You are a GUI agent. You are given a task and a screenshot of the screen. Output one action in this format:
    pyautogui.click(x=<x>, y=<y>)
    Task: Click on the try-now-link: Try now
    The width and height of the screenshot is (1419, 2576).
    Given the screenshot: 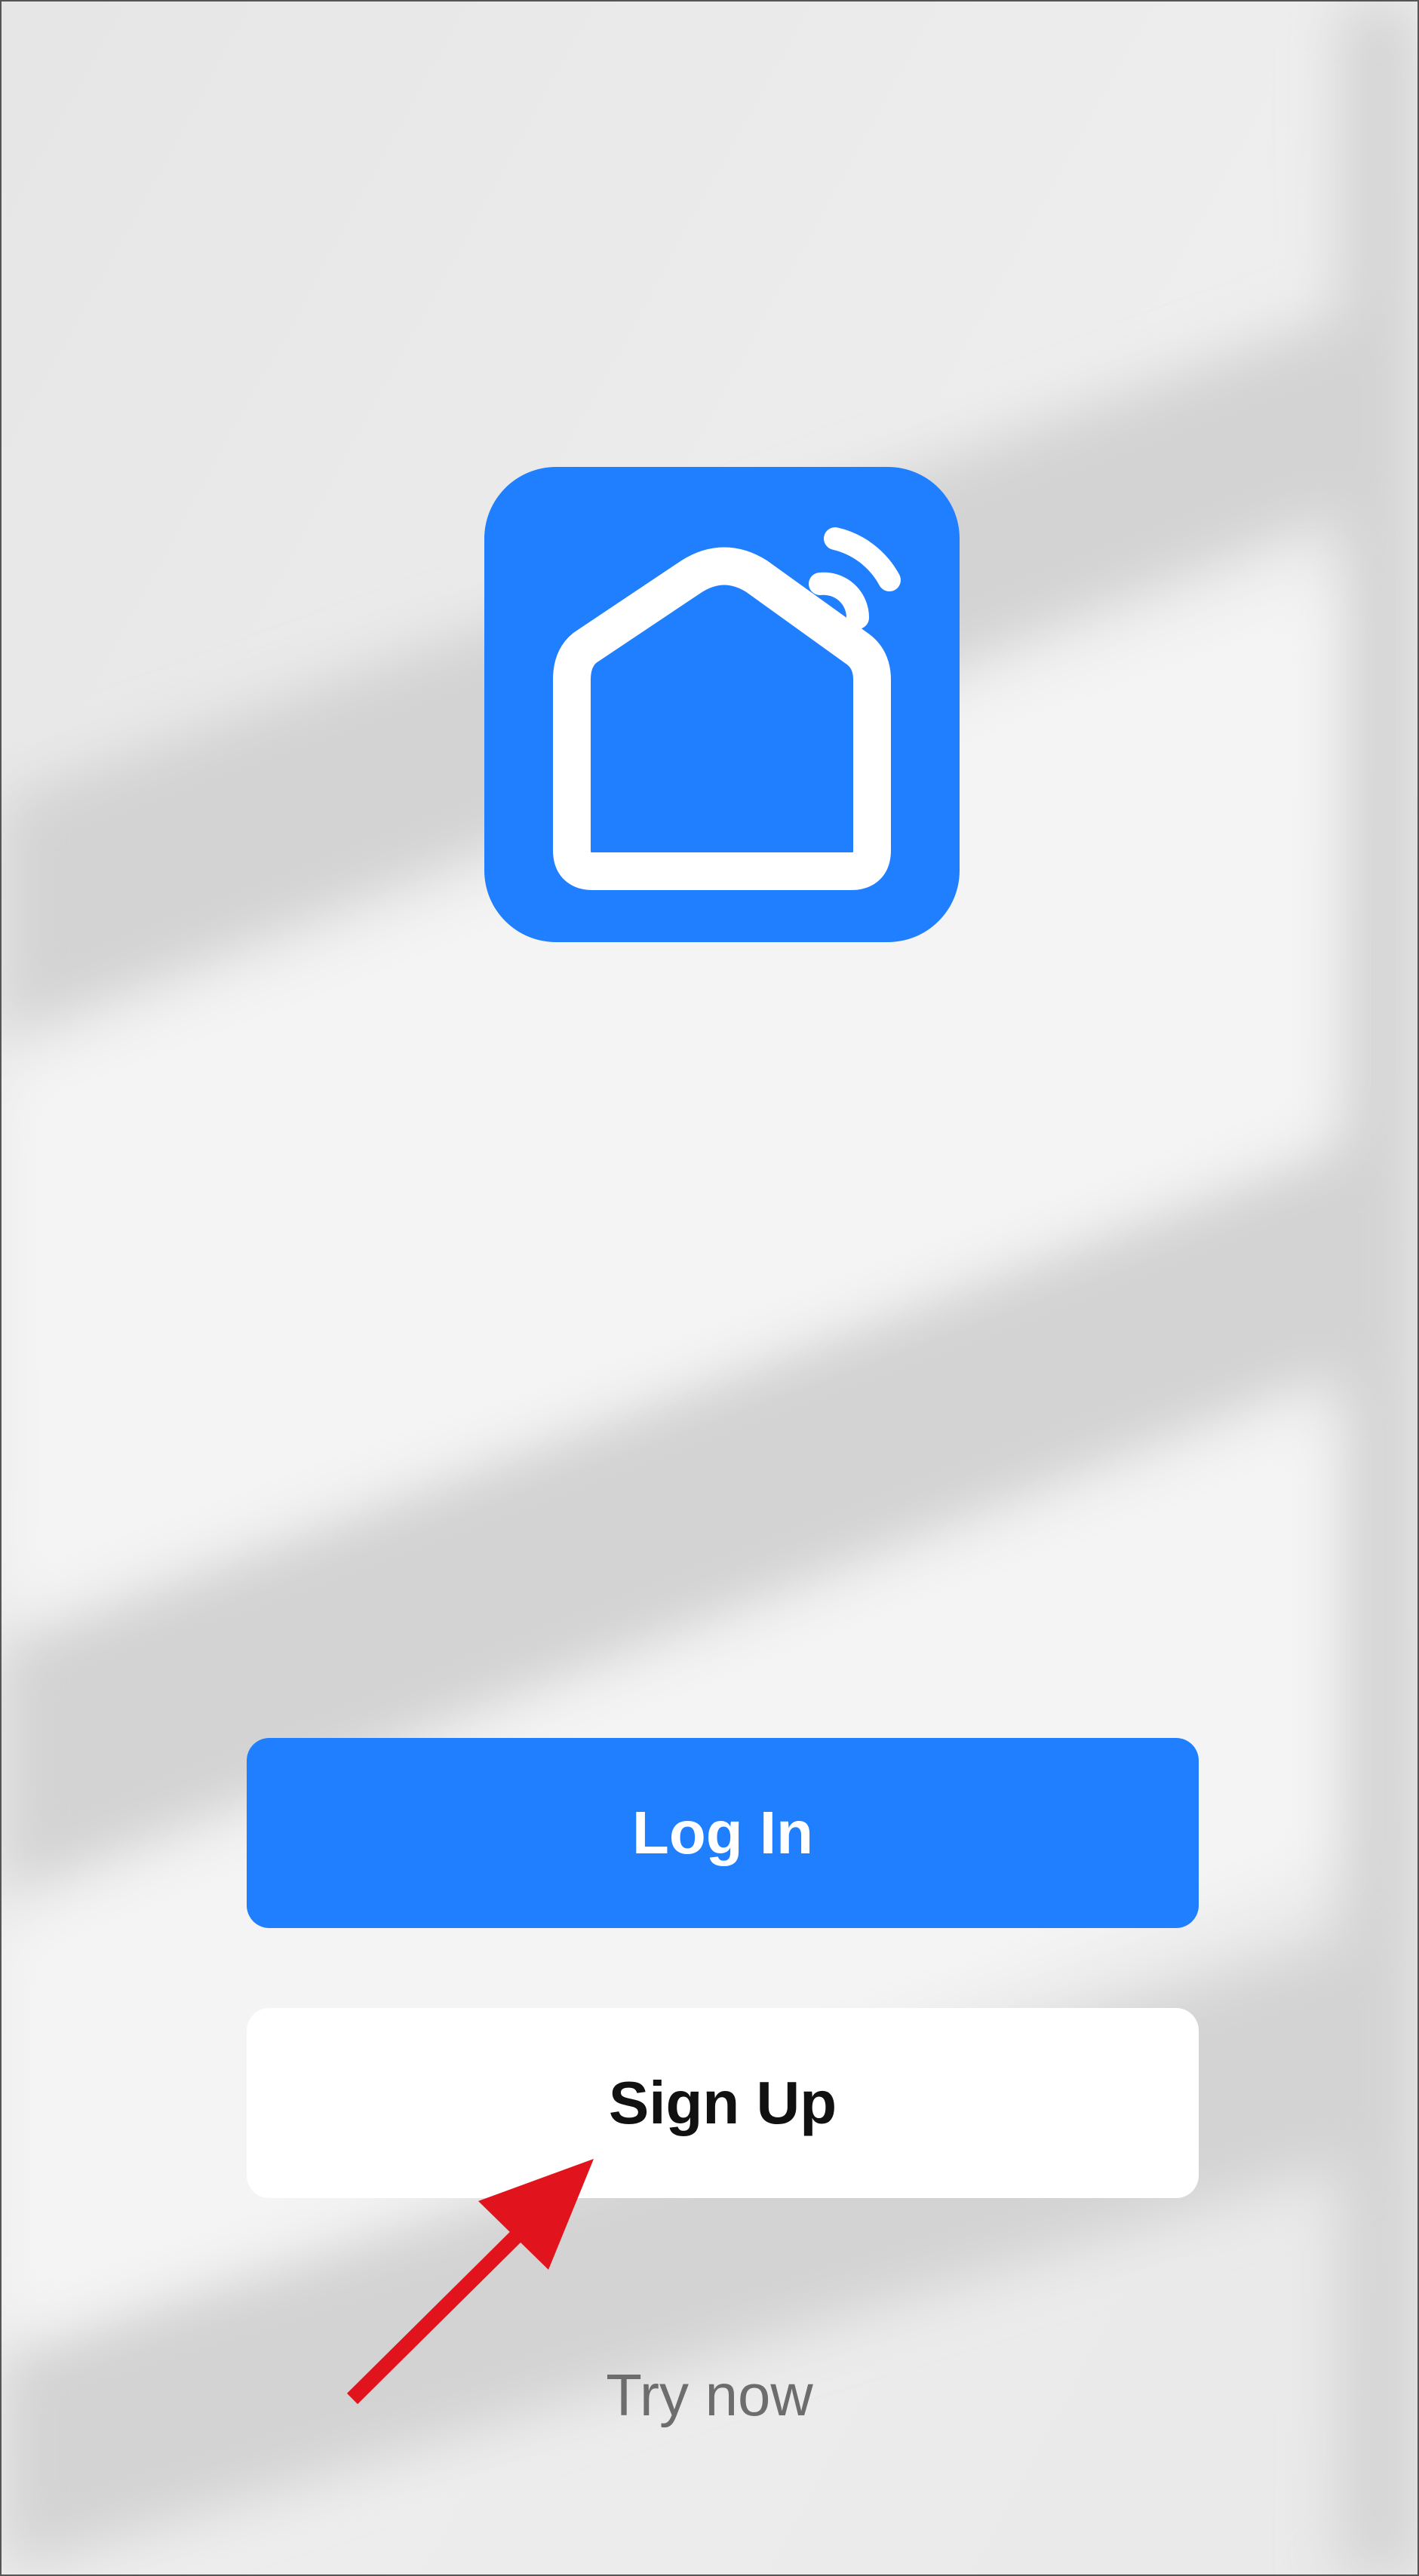 What is the action you would take?
    pyautogui.click(x=709, y=2395)
    